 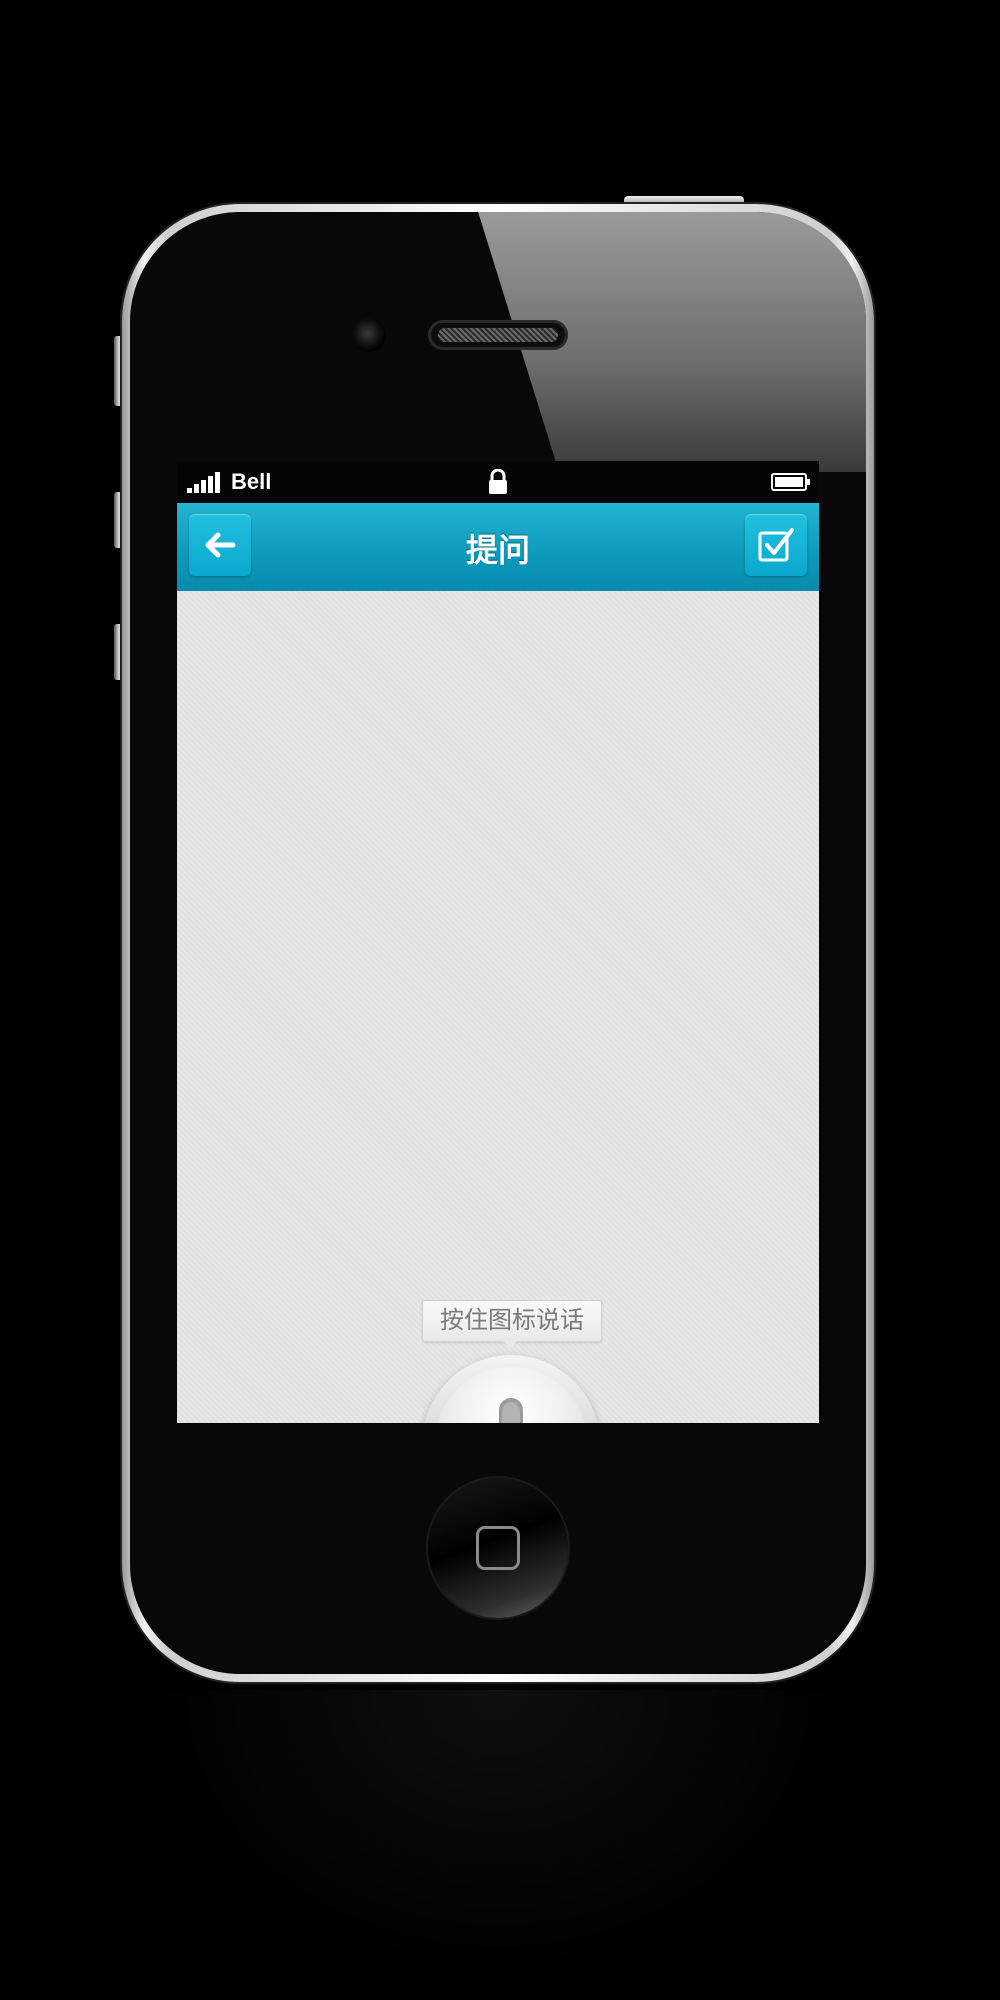 I want to click on signal-bars-icon, so click(x=203, y=482).